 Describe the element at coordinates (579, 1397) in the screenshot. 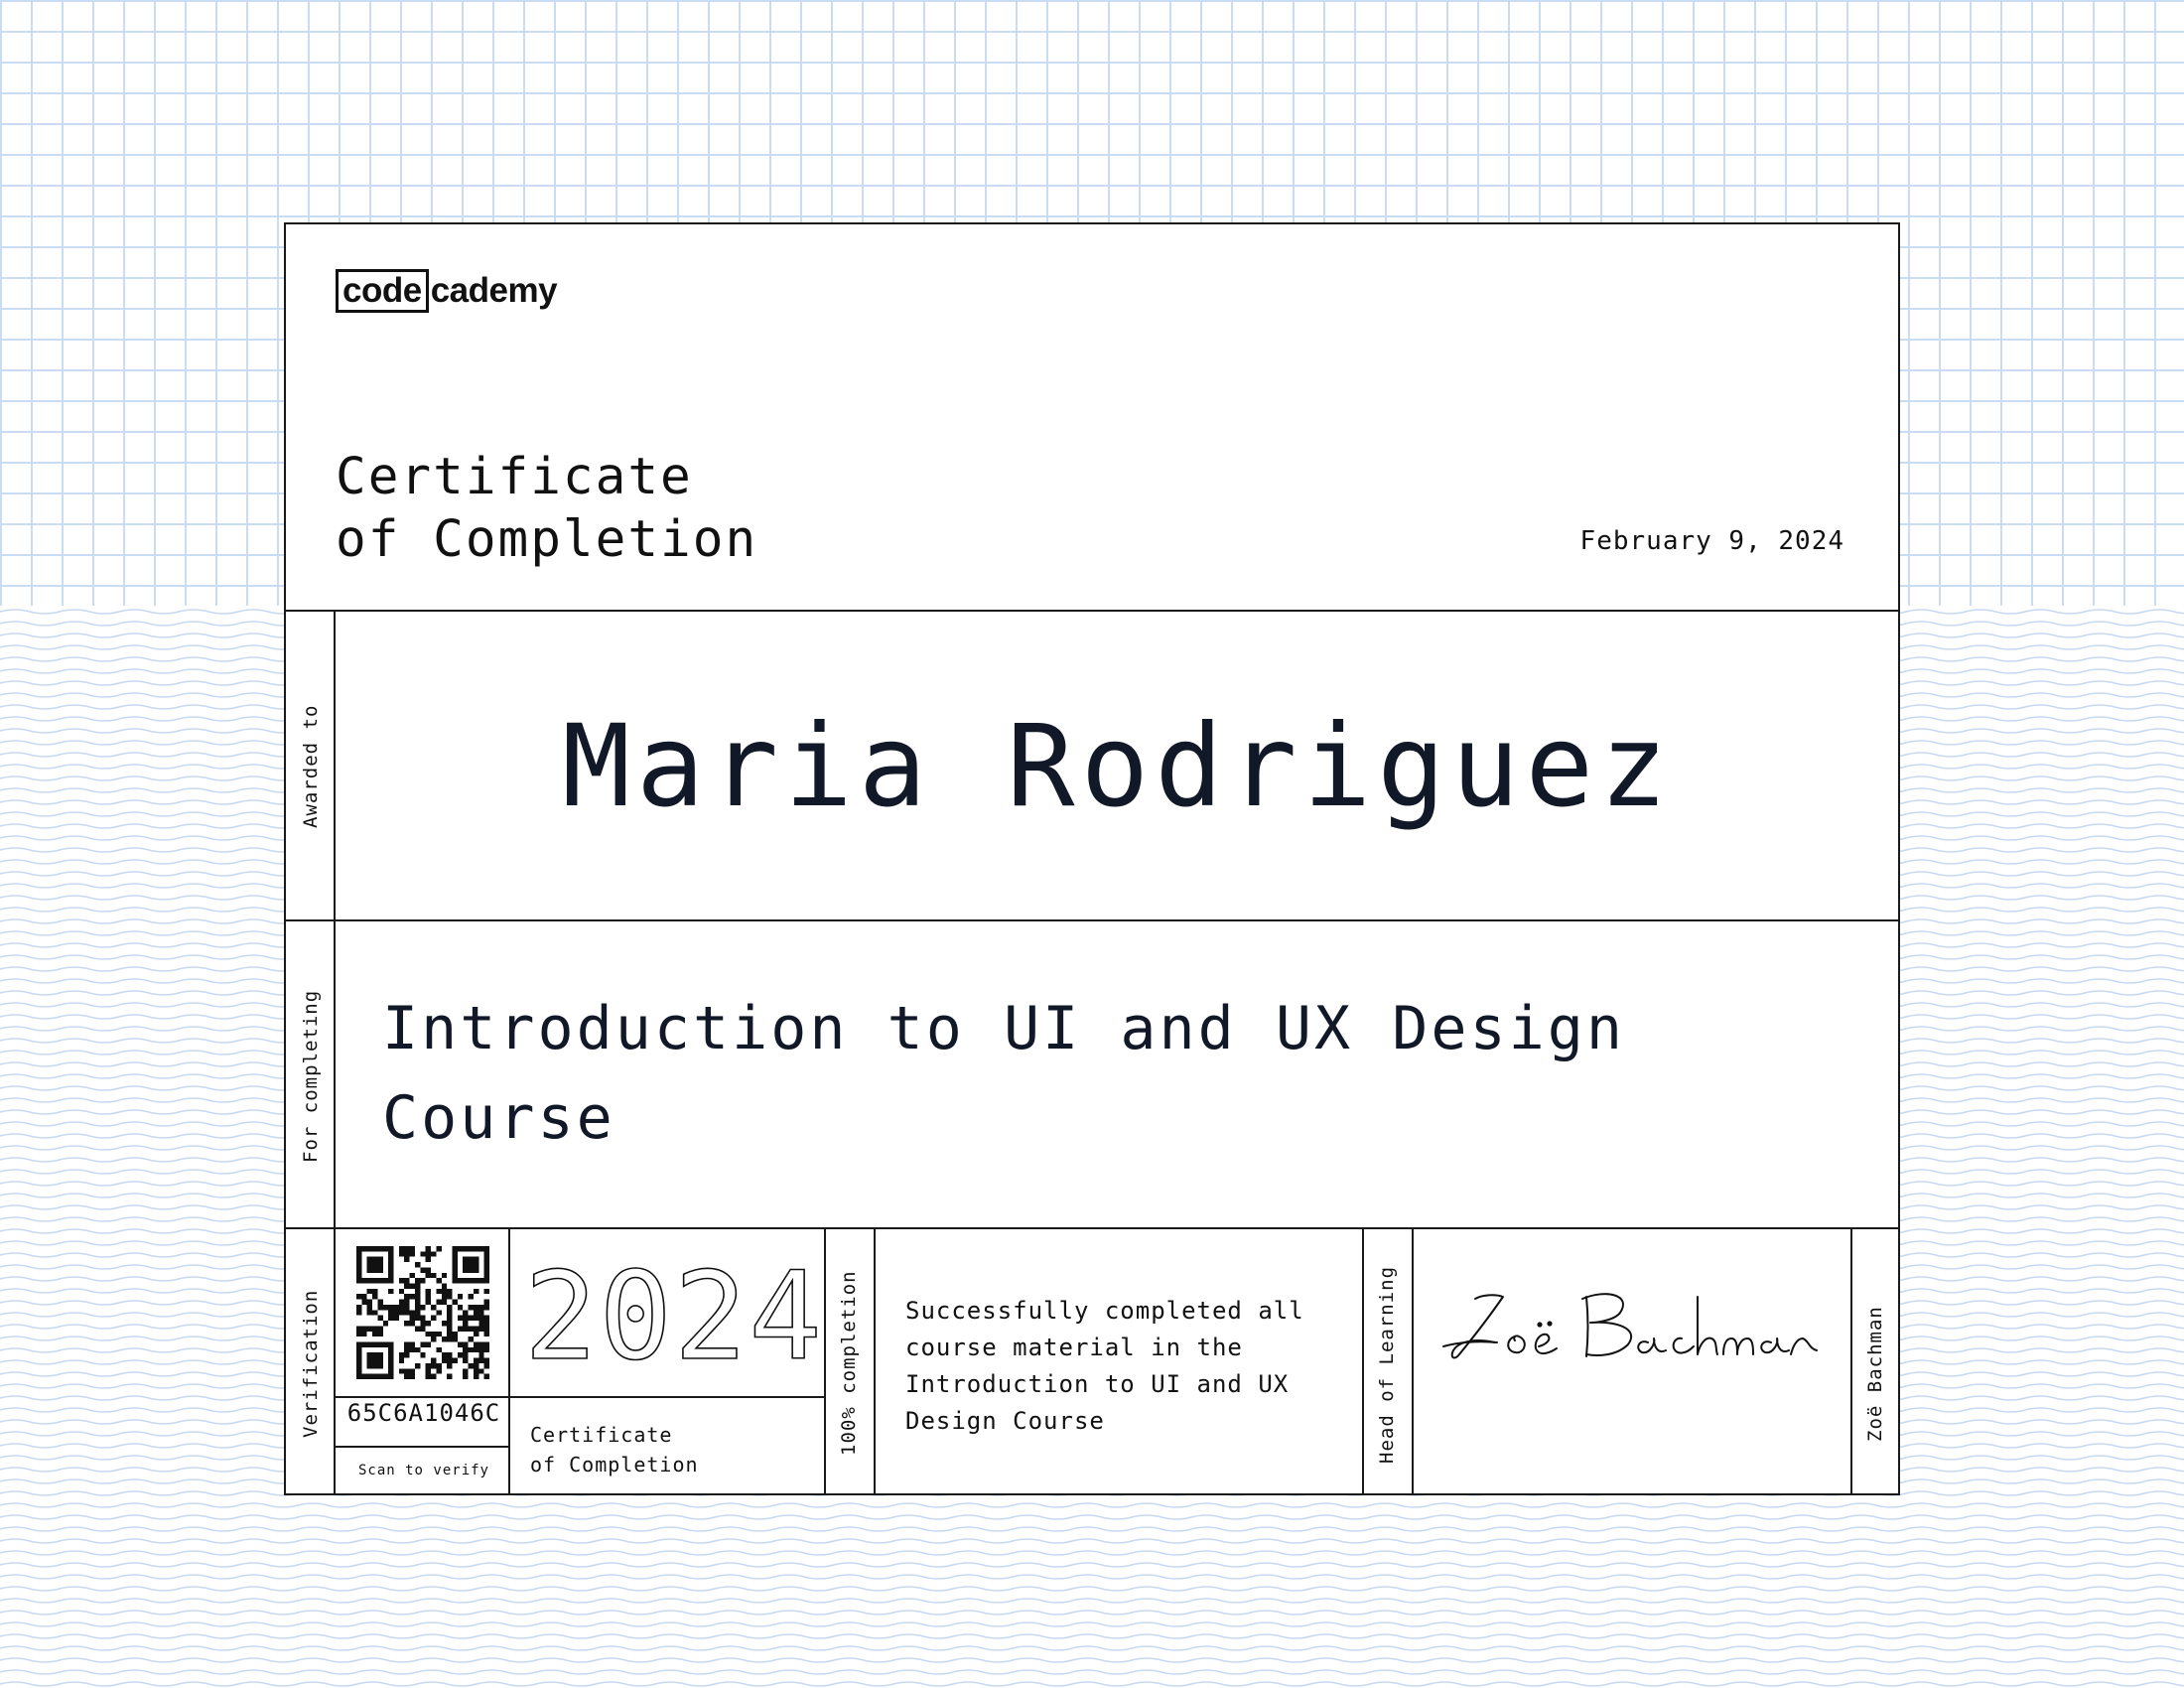

I see `footer-divider-qr-bottom` at that location.